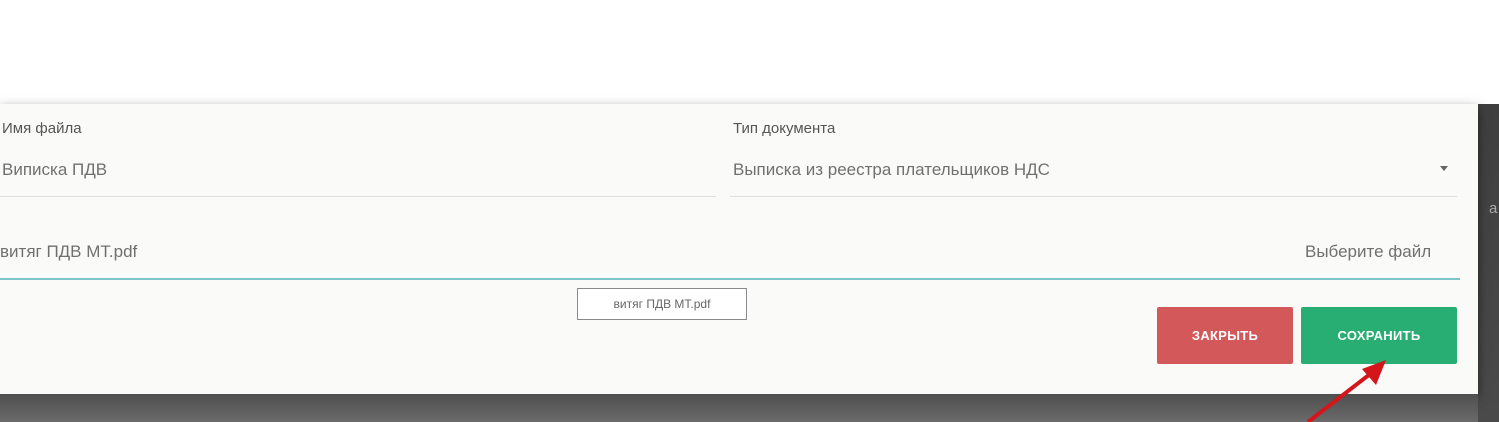 Image resolution: width=1499 pixels, height=422 pixels. I want to click on backdrop-glyph: a, so click(1493, 208).